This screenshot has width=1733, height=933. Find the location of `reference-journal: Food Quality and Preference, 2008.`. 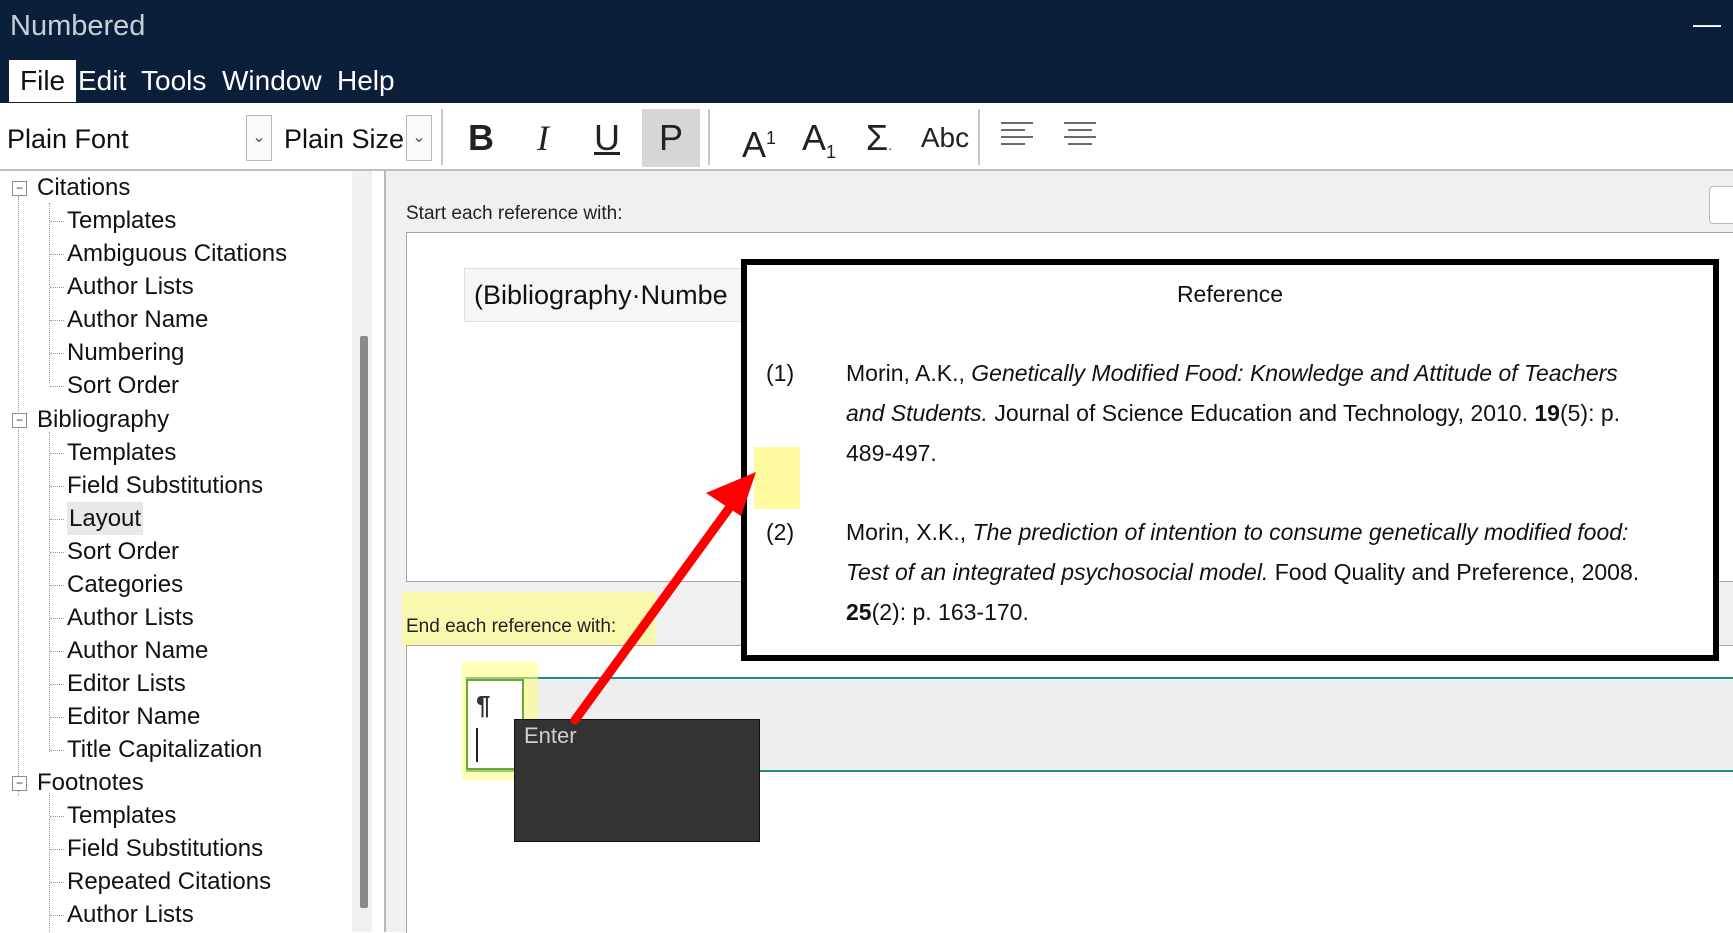

reference-journal: Food Quality and Preference, 2008. is located at coordinates (1454, 572).